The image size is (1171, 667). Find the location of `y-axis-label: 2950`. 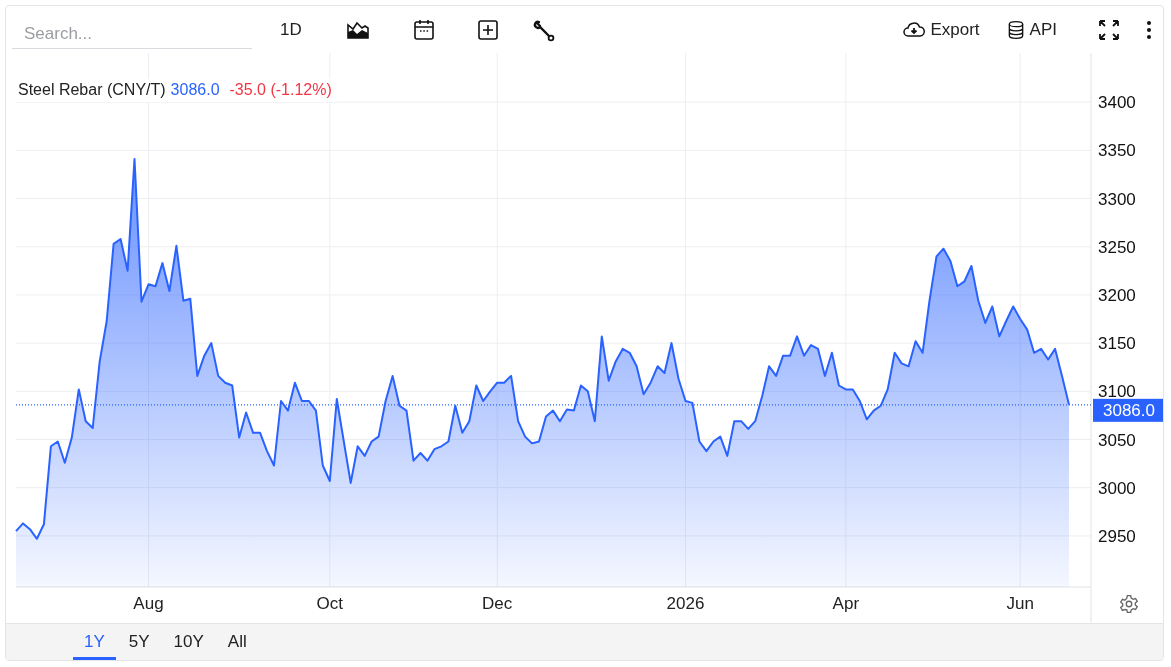

y-axis-label: 2950 is located at coordinates (1117, 536).